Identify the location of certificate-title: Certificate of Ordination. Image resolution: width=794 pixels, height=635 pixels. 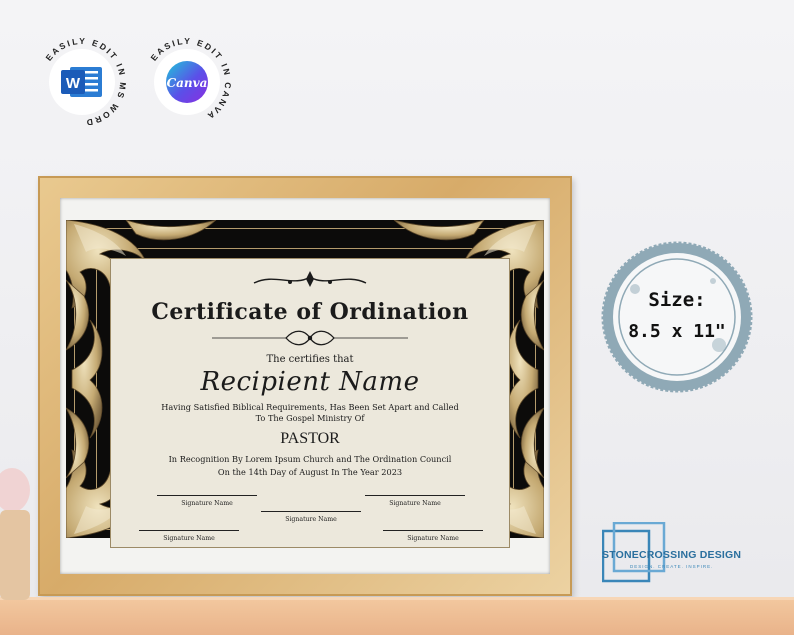
(310, 312).